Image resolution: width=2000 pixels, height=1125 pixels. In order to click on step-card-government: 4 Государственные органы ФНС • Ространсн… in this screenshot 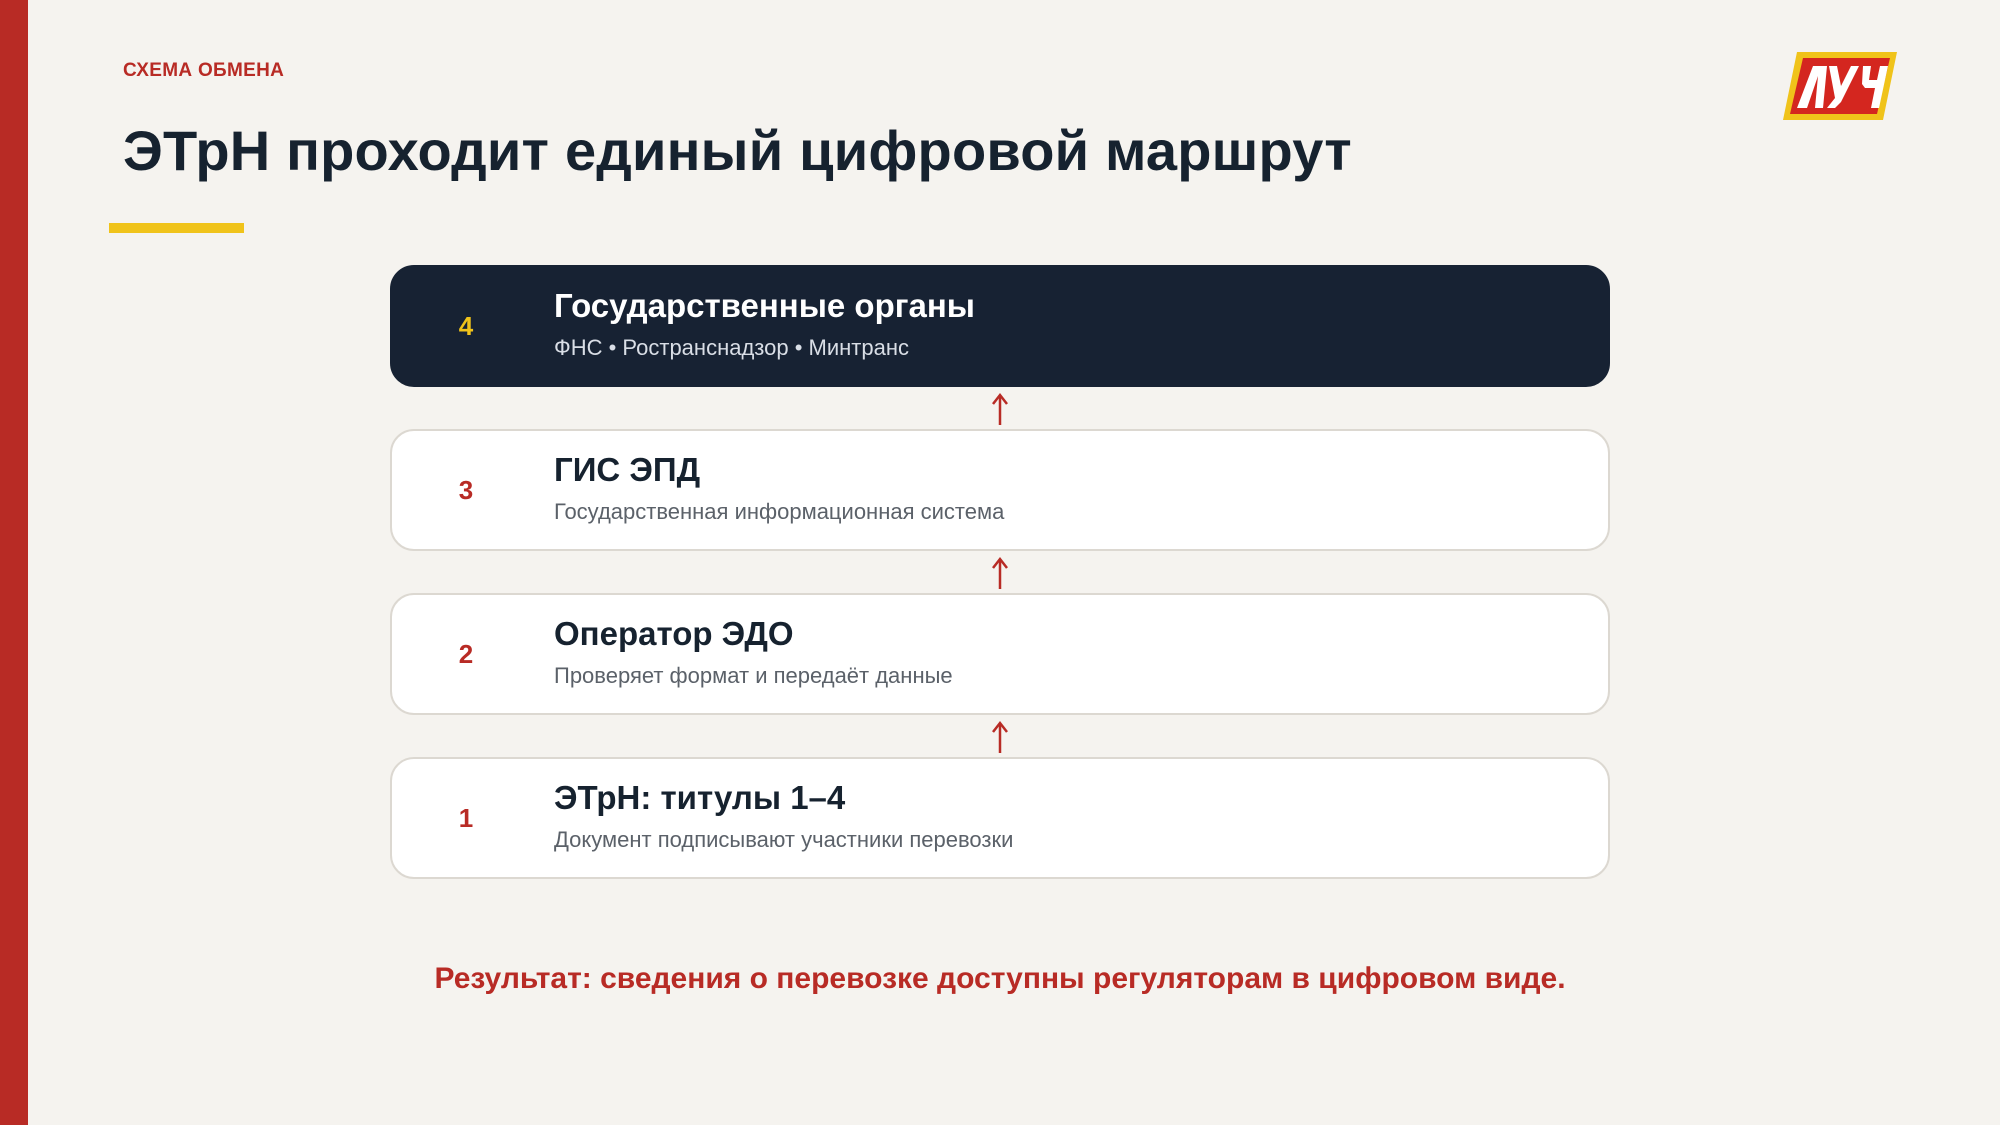, I will do `click(1000, 326)`.